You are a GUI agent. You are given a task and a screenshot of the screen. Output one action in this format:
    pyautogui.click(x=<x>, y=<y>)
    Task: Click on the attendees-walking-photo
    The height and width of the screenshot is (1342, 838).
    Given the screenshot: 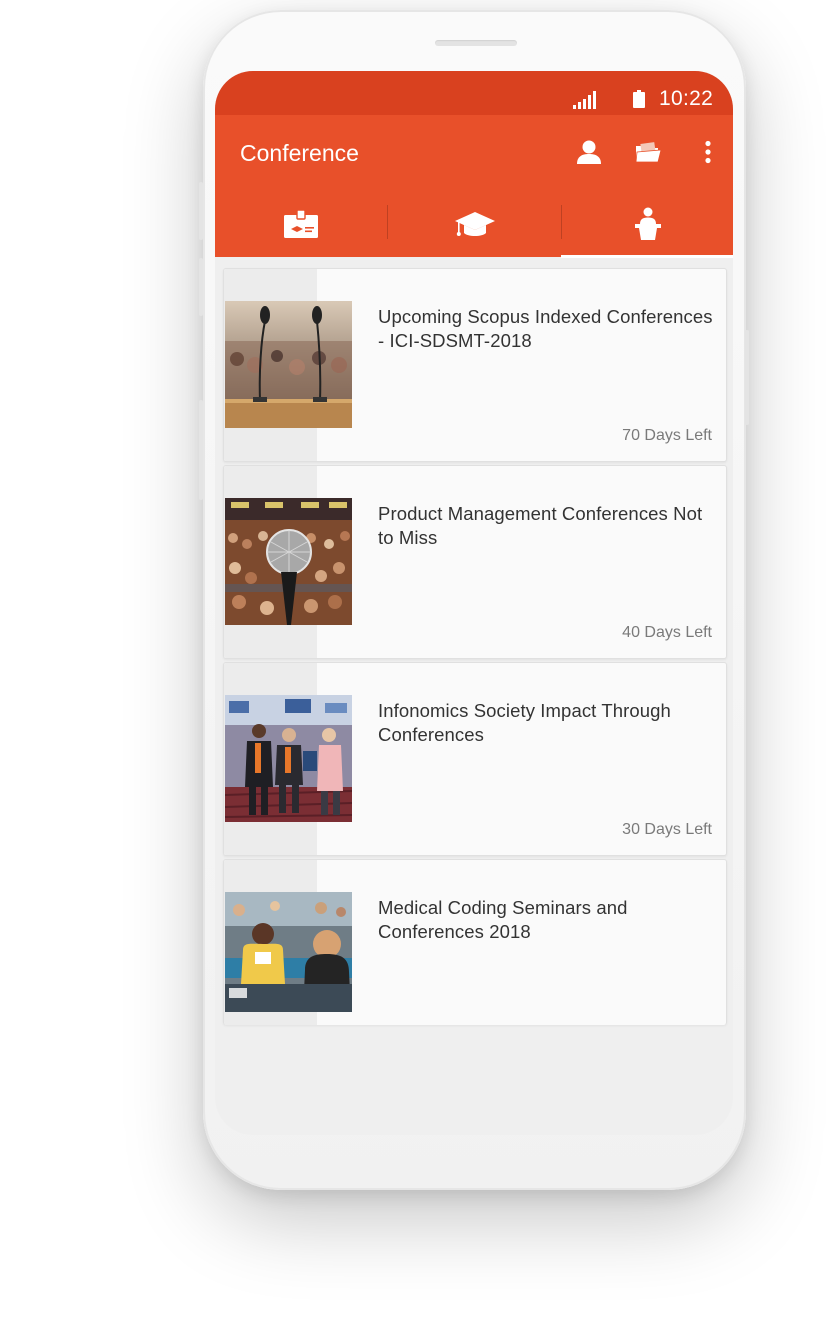 What is the action you would take?
    pyautogui.click(x=288, y=758)
    